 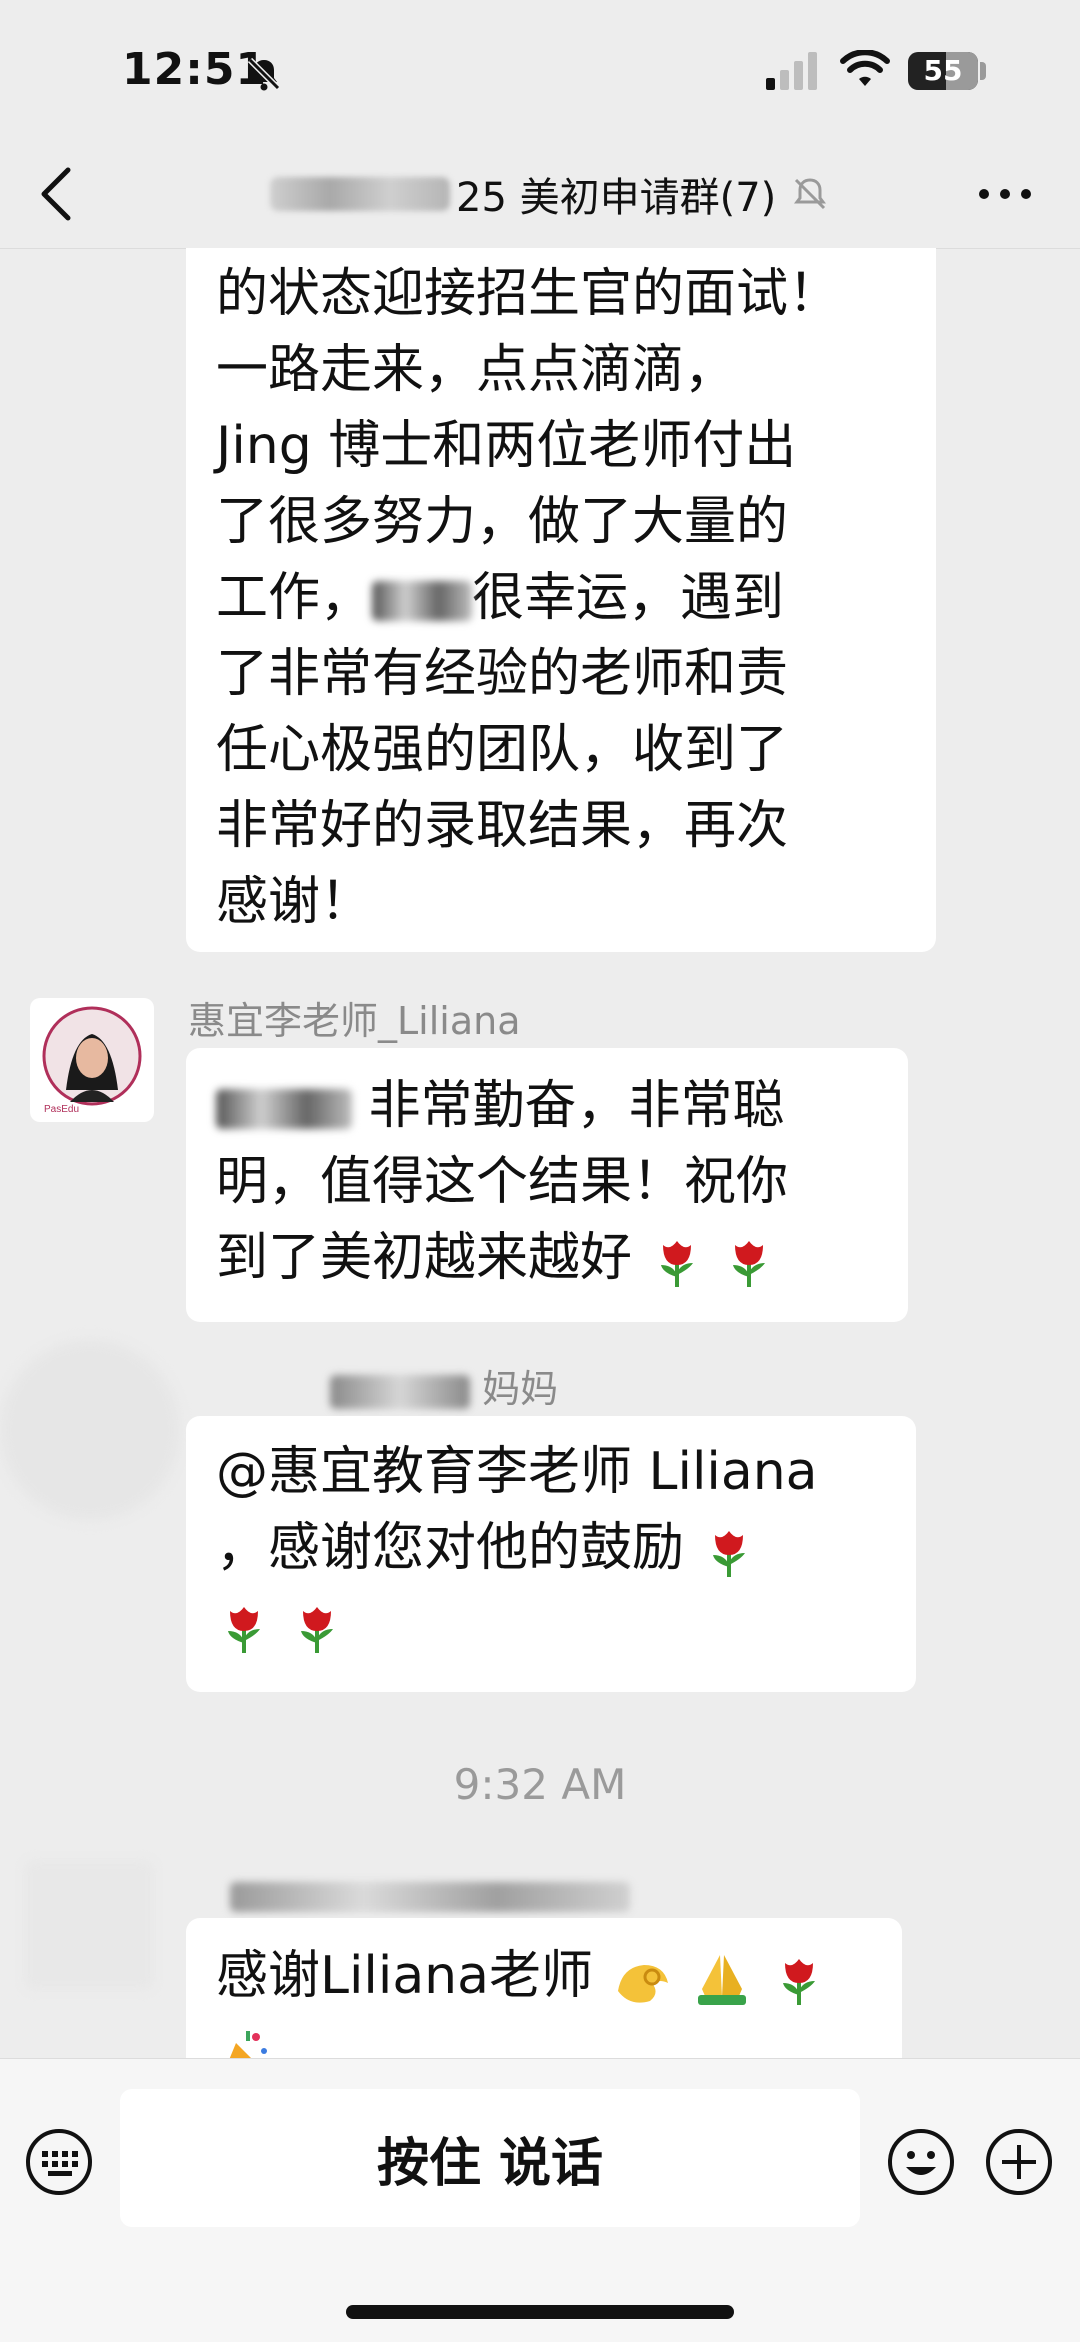 I want to click on home-indicator, so click(x=540, y=2312).